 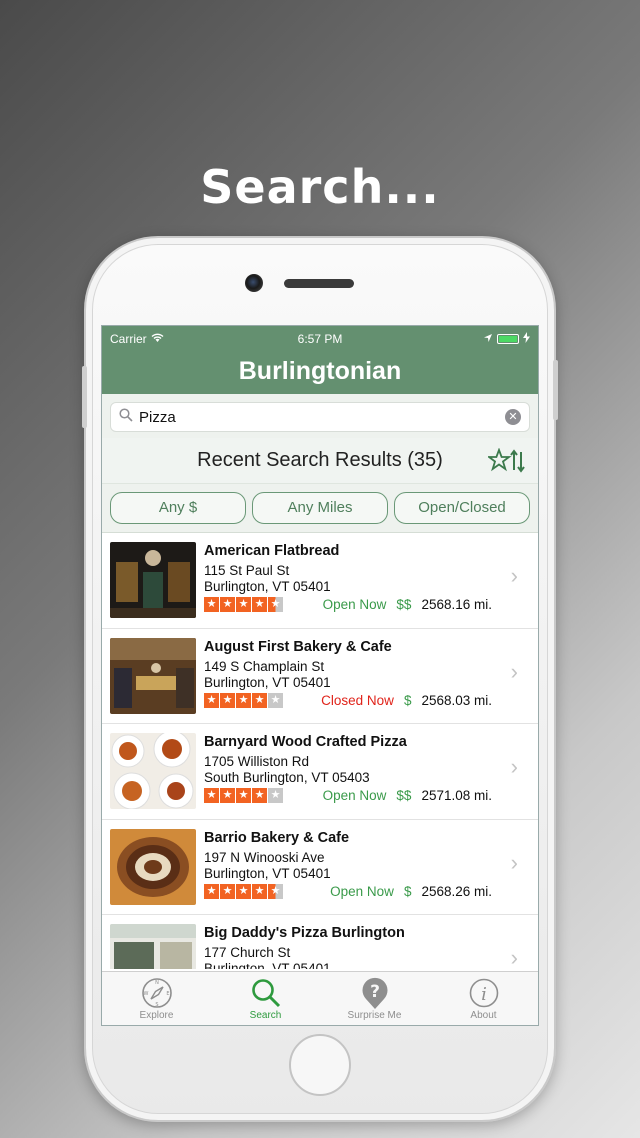 I want to click on distance-filter-button: Any Miles, so click(x=320, y=508).